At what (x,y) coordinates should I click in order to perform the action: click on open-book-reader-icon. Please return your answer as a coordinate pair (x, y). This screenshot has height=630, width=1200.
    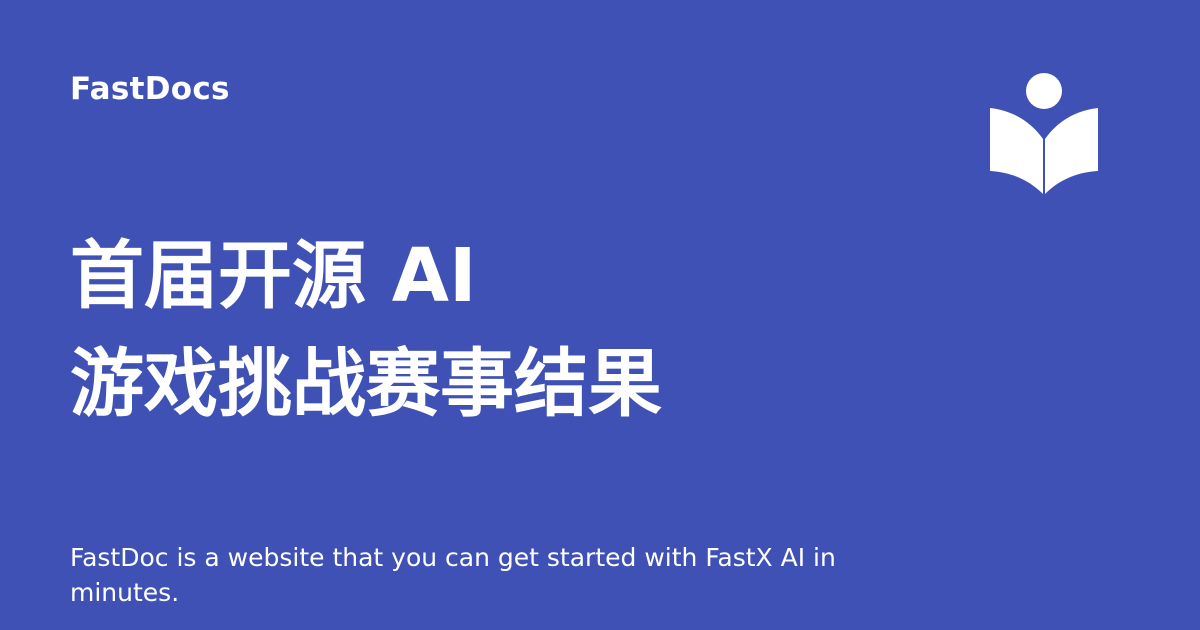
    Looking at the image, I should click on (1044, 134).